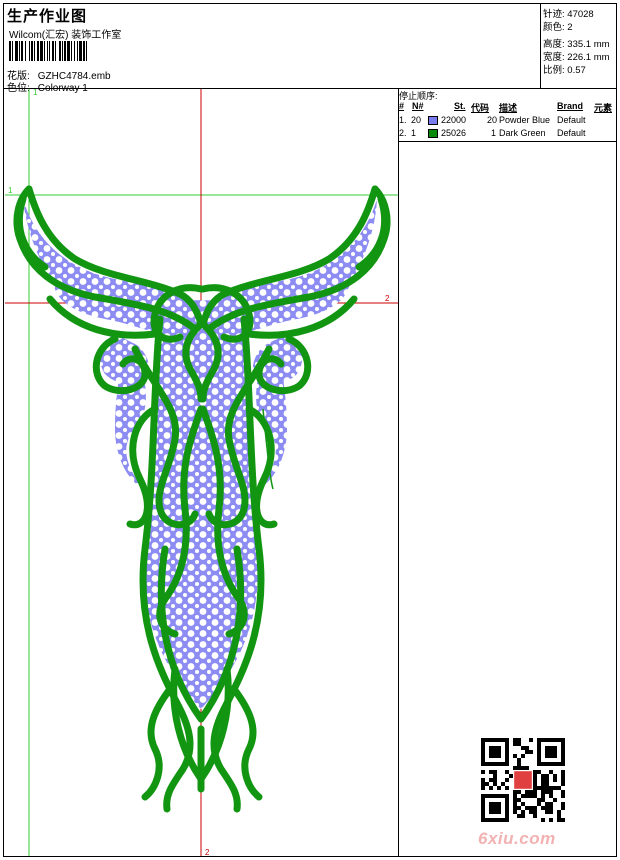 This screenshot has height=860, width=620. I want to click on stat-width: 宽度: 226.1 mm, so click(576, 57).